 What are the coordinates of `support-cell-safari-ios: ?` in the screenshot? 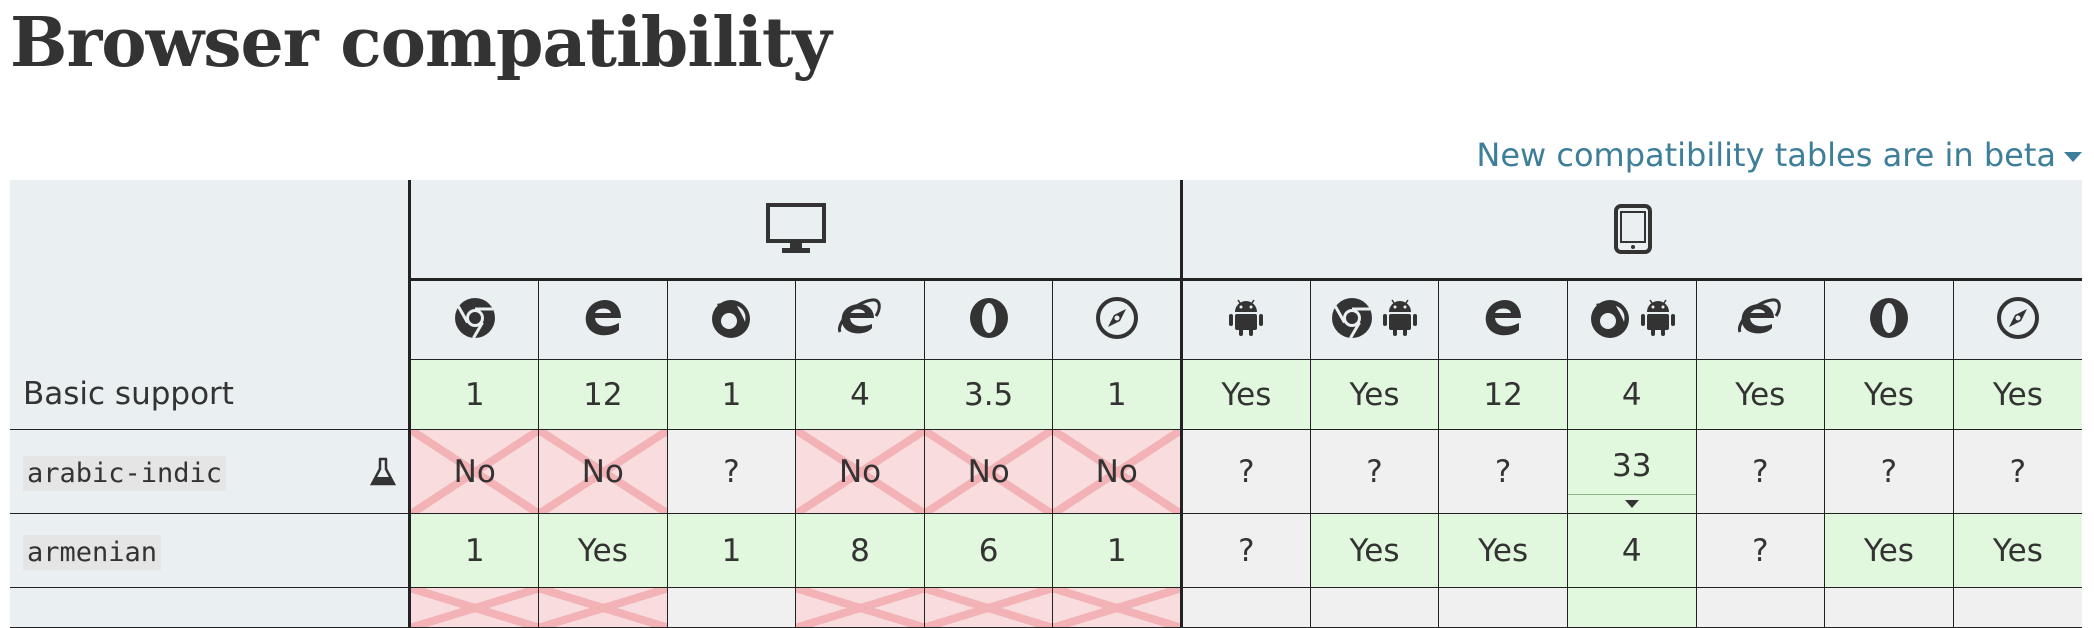 It's located at (2017, 471).